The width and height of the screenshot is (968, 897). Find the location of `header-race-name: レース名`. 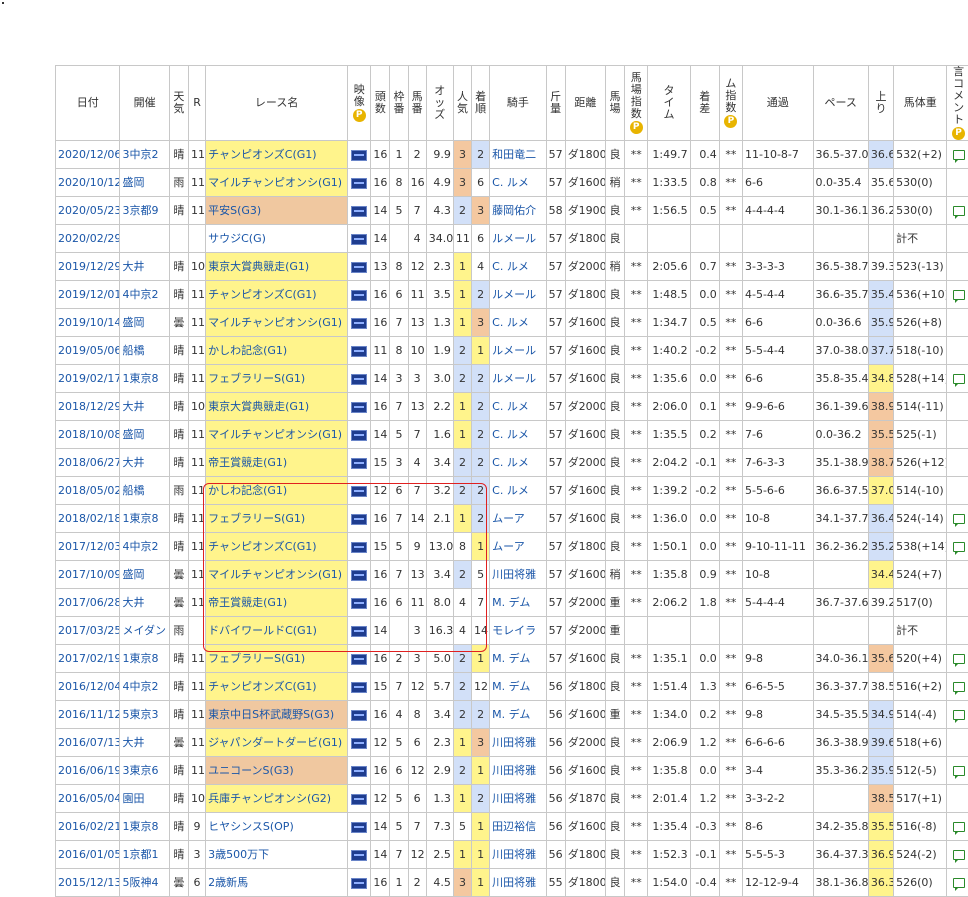

header-race-name: レース名 is located at coordinates (277, 103).